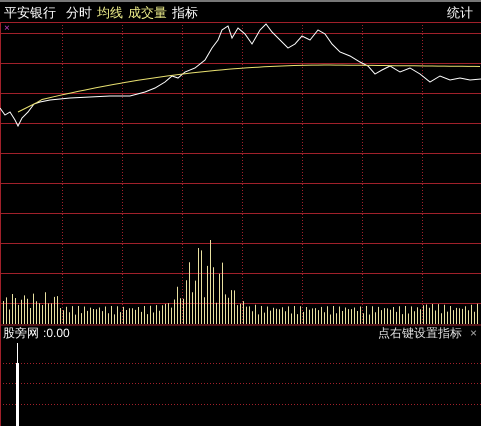  I want to click on indicator-name: 股旁网, so click(21, 333).